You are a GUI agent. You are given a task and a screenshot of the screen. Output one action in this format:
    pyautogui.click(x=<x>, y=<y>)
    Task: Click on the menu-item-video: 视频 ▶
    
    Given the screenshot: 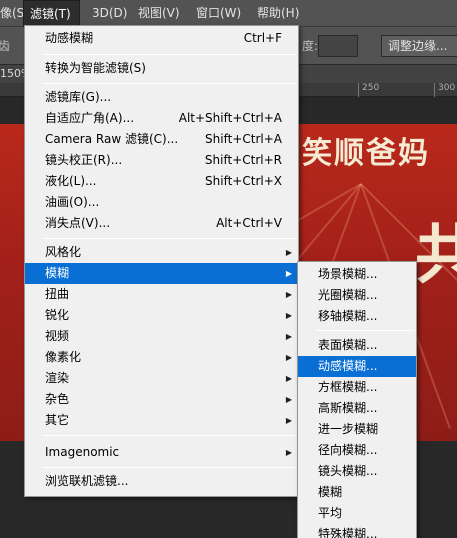 What is the action you would take?
    pyautogui.click(x=161, y=336)
    